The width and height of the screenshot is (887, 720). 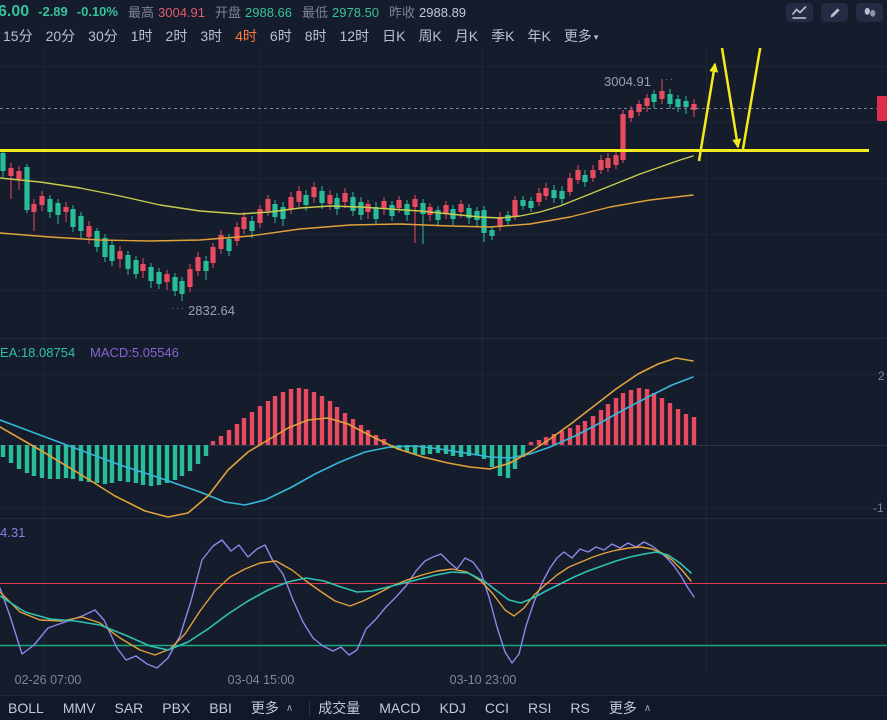 I want to click on tab-6时: 6时, so click(x=281, y=36).